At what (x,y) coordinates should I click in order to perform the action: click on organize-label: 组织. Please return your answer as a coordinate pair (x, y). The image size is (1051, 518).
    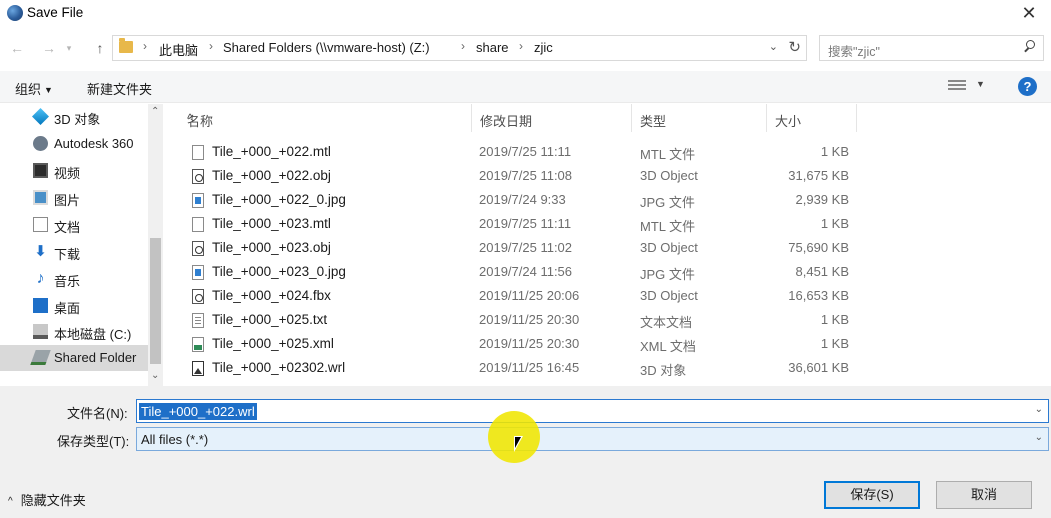
    Looking at the image, I should click on (28, 89).